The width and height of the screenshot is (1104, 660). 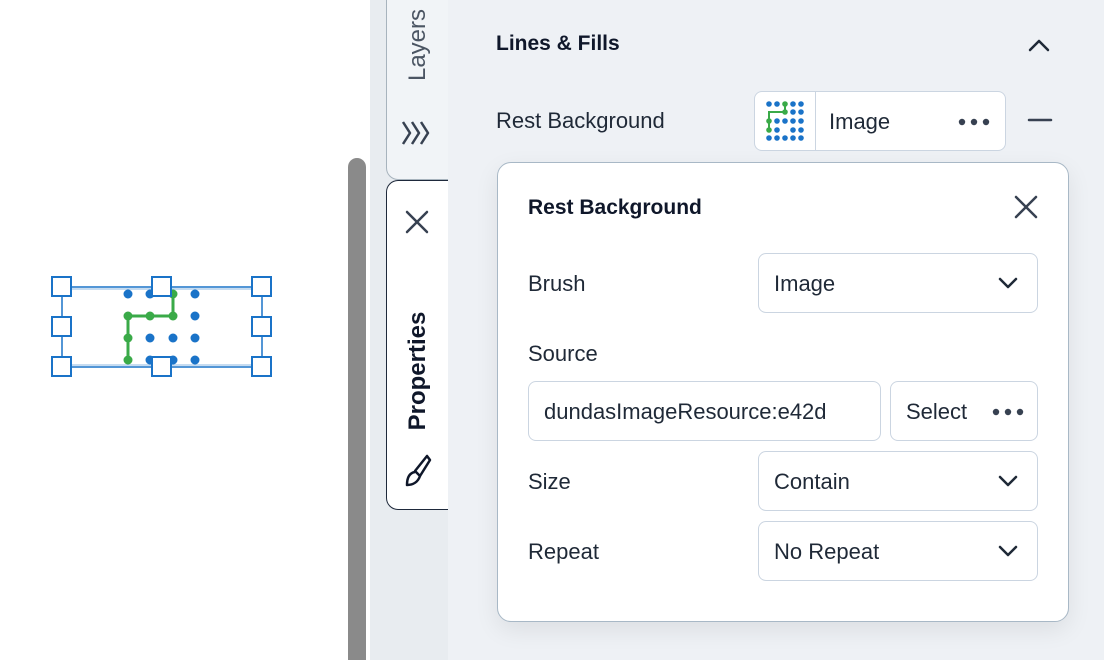 I want to click on brush-label: Brush, so click(x=557, y=283).